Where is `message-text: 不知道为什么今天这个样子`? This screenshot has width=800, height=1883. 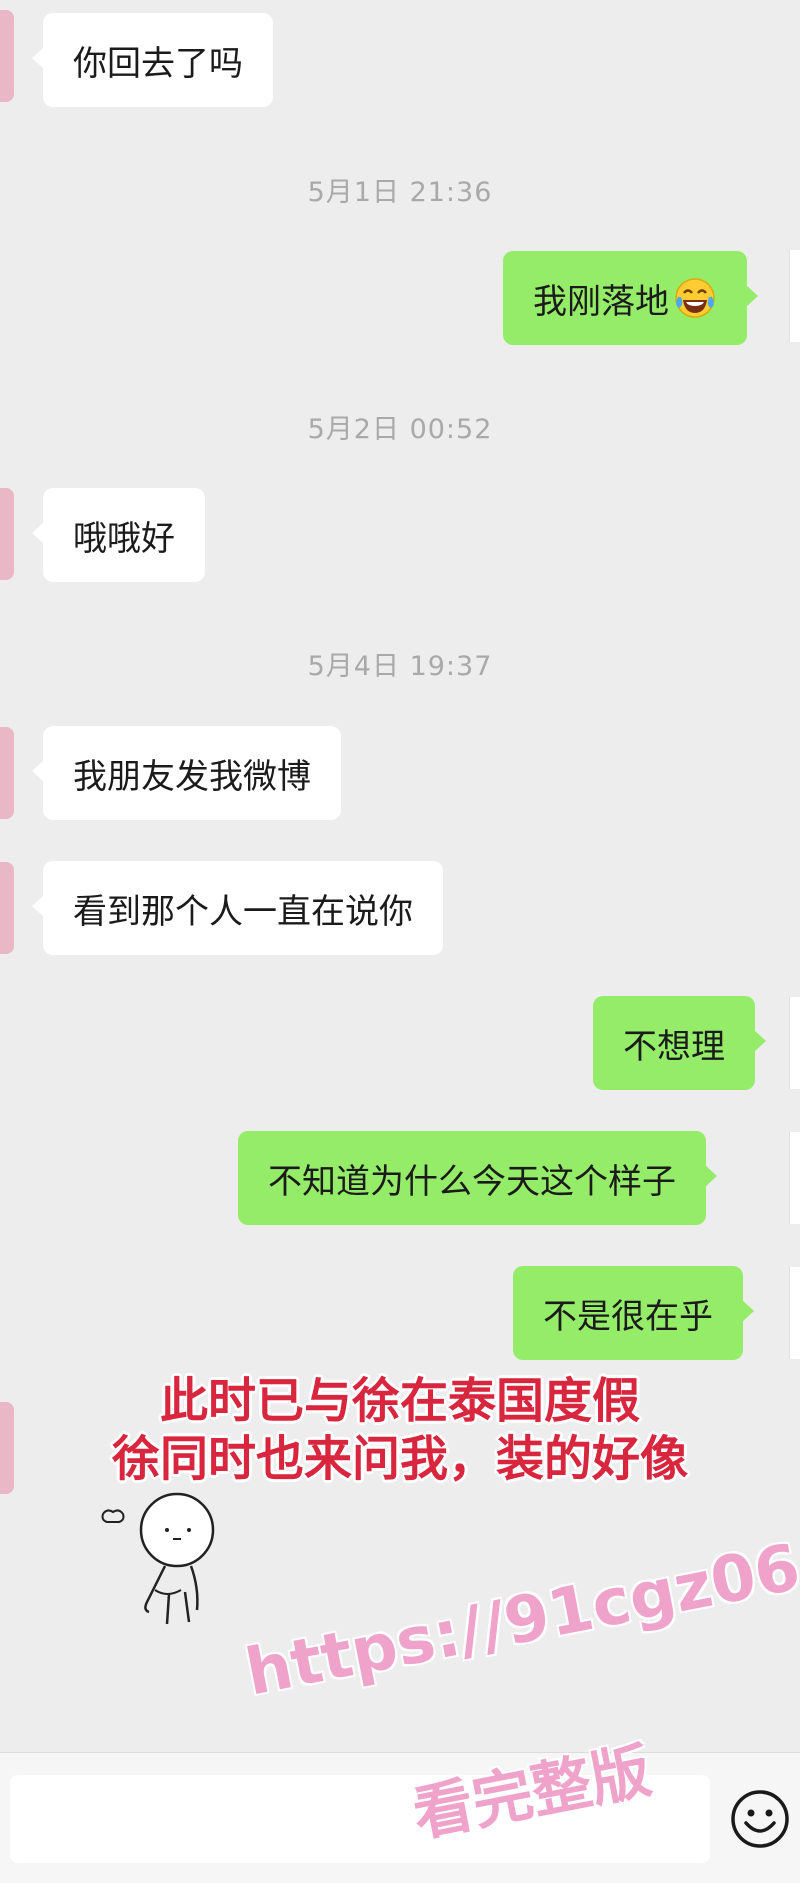 message-text: 不知道为什么今天这个样子 is located at coordinates (472, 1181).